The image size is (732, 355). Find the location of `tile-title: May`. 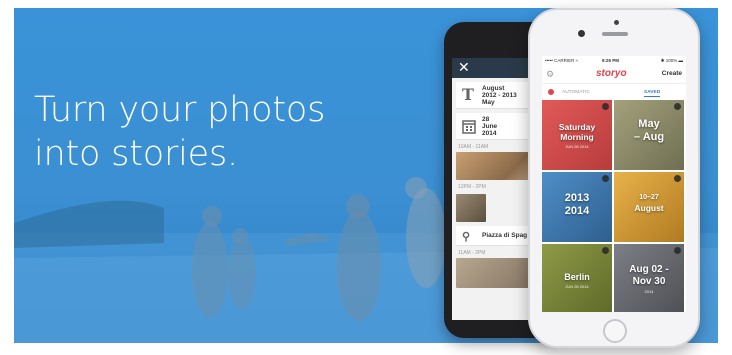

tile-title: May is located at coordinates (649, 124).